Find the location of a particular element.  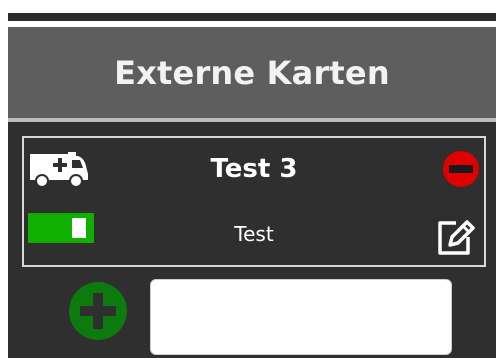

edit-button is located at coordinates (455, 239).